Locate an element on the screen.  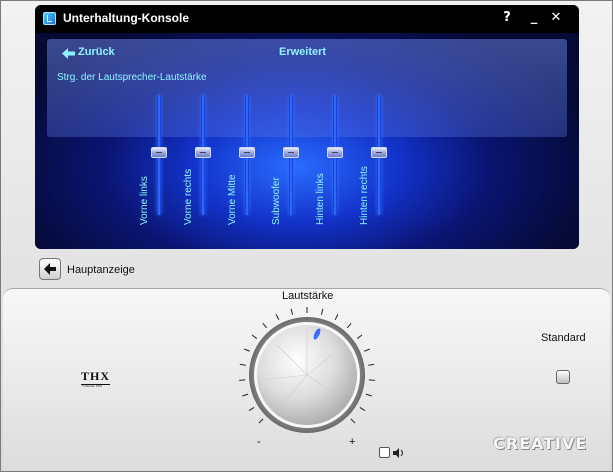
window-title: Unterhaltung-Konsole is located at coordinates (126, 18).